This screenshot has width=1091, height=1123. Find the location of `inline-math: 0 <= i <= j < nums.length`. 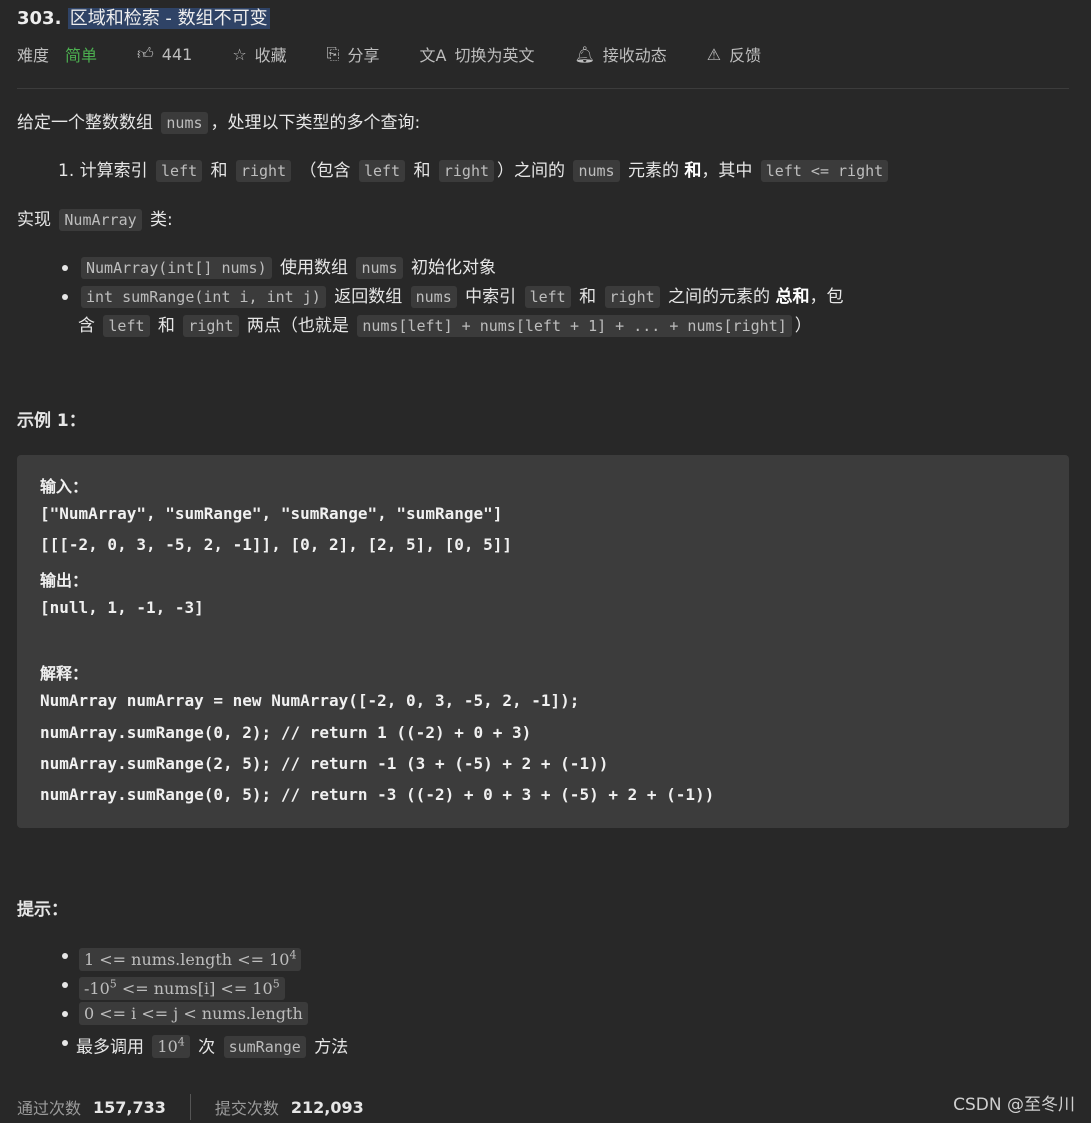

inline-math: 0 <= i <= j < nums.length is located at coordinates (193, 1013).